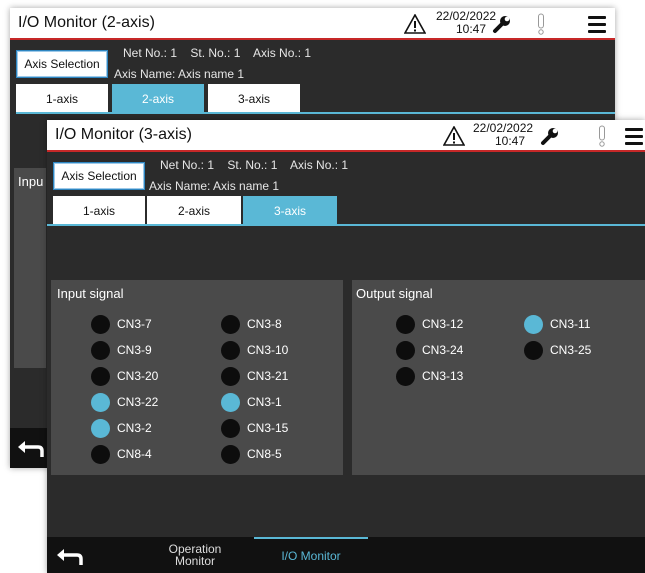 The height and width of the screenshot is (573, 645). What do you see at coordinates (138, 402) in the screenshot?
I see `signal-label: CN3-22` at bounding box center [138, 402].